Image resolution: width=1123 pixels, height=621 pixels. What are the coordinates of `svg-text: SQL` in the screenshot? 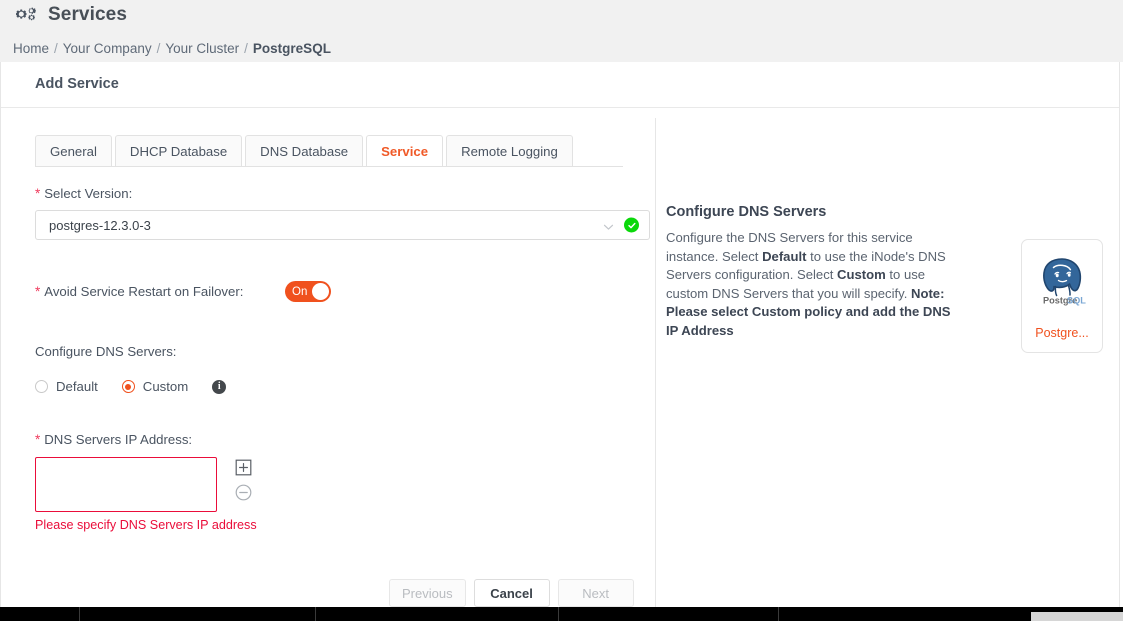 It's located at (1076, 301).